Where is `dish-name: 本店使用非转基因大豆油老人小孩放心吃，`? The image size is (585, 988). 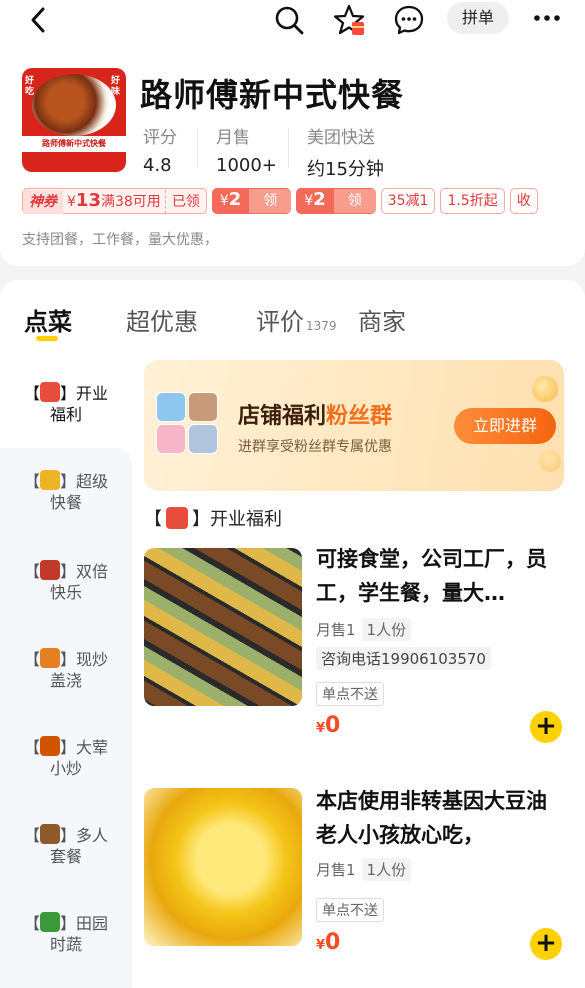 dish-name: 本店使用非转基因大豆油老人小孩放心吃， is located at coordinates (438, 818).